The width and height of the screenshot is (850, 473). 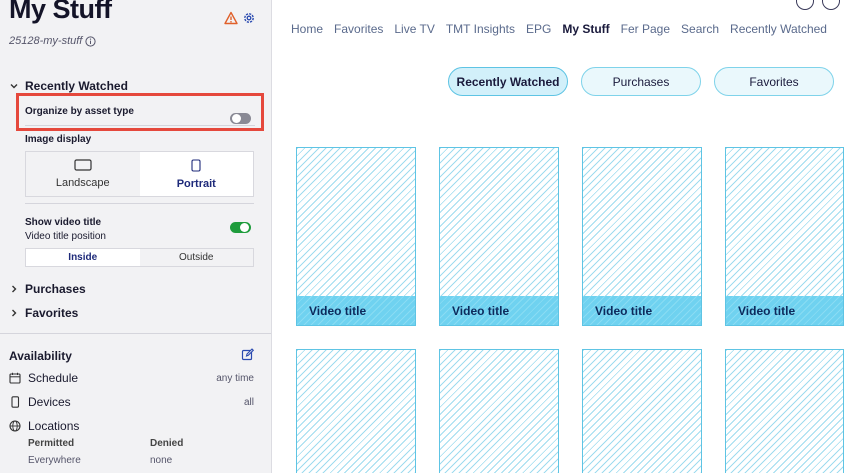 What do you see at coordinates (235, 378) in the screenshot?
I see `schedule-value: any time` at bounding box center [235, 378].